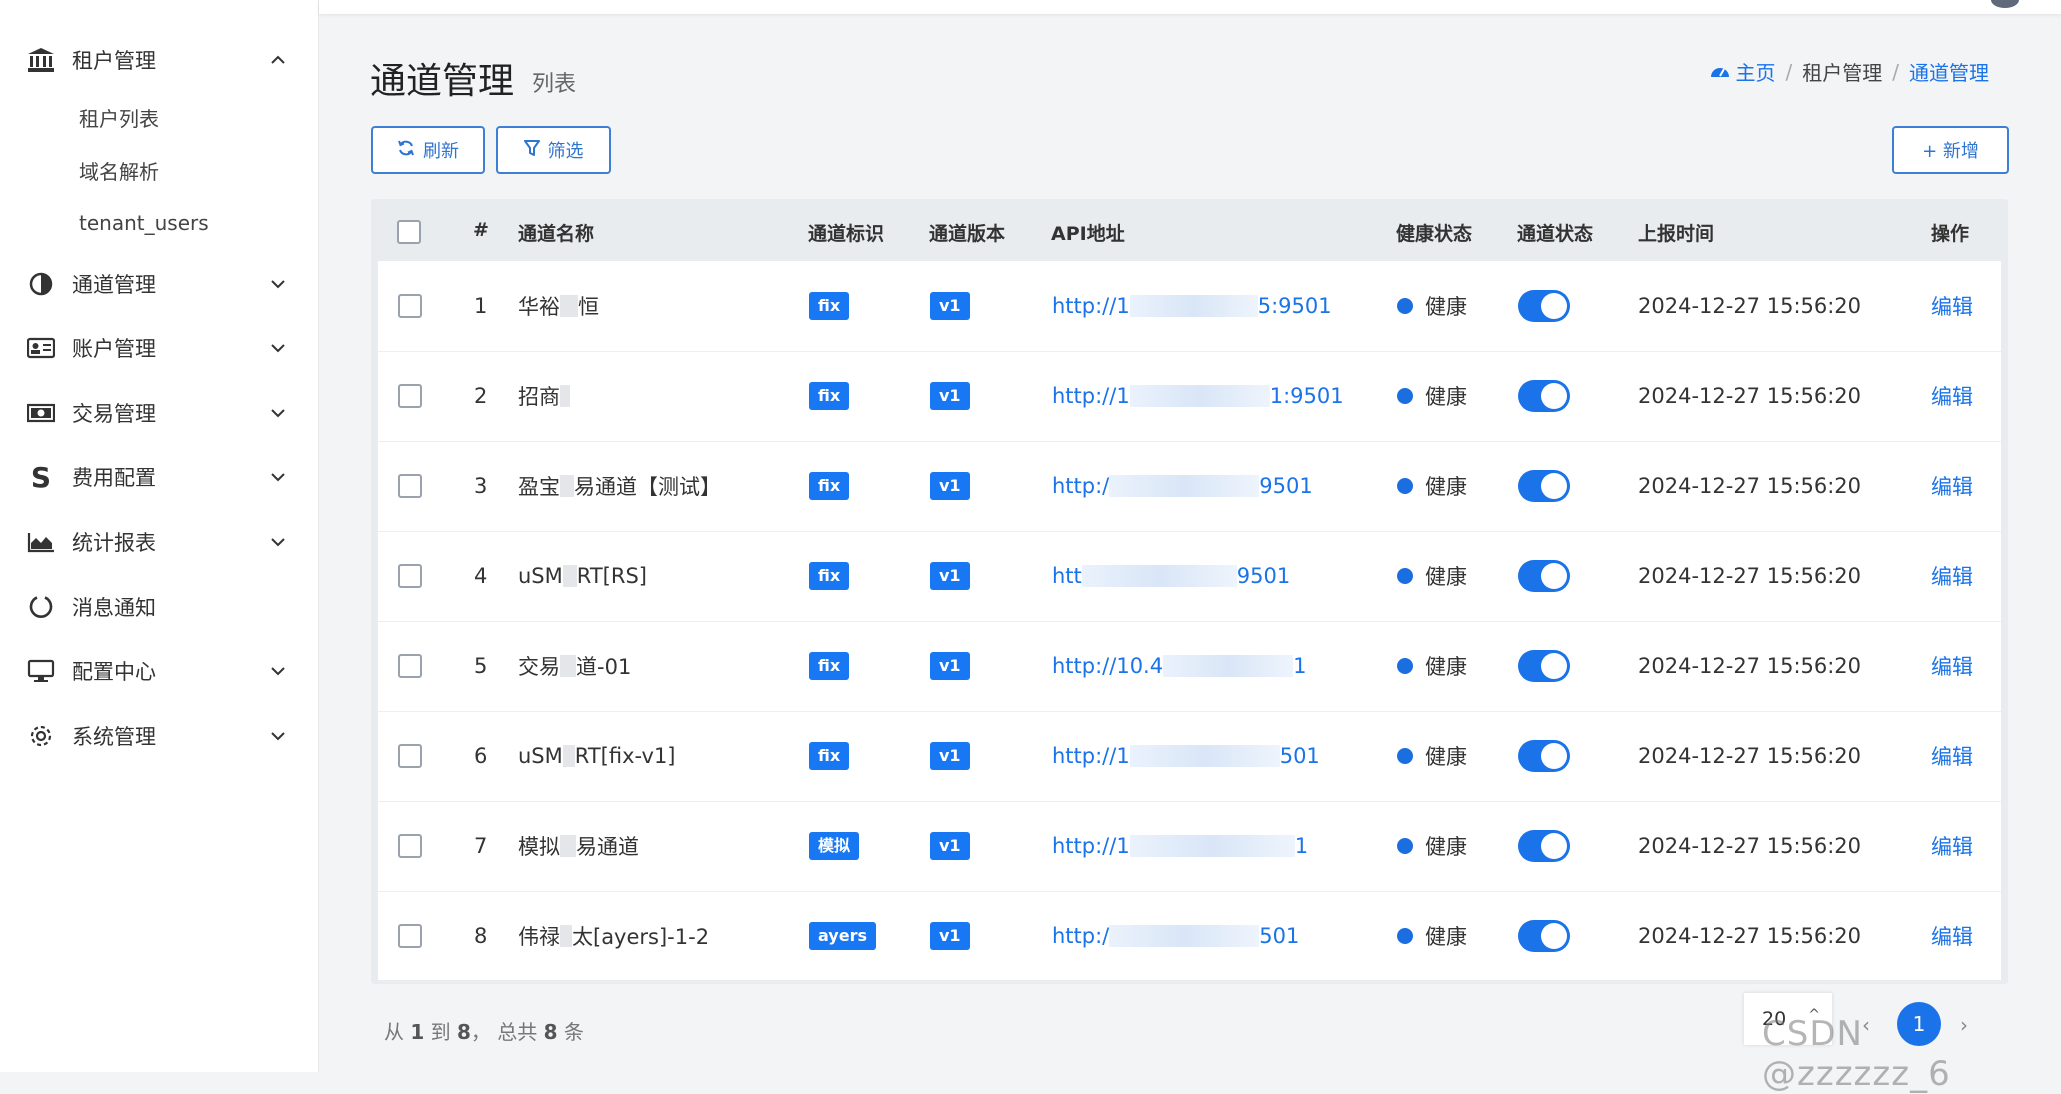  I want to click on summary-from: 1, so click(417, 1032).